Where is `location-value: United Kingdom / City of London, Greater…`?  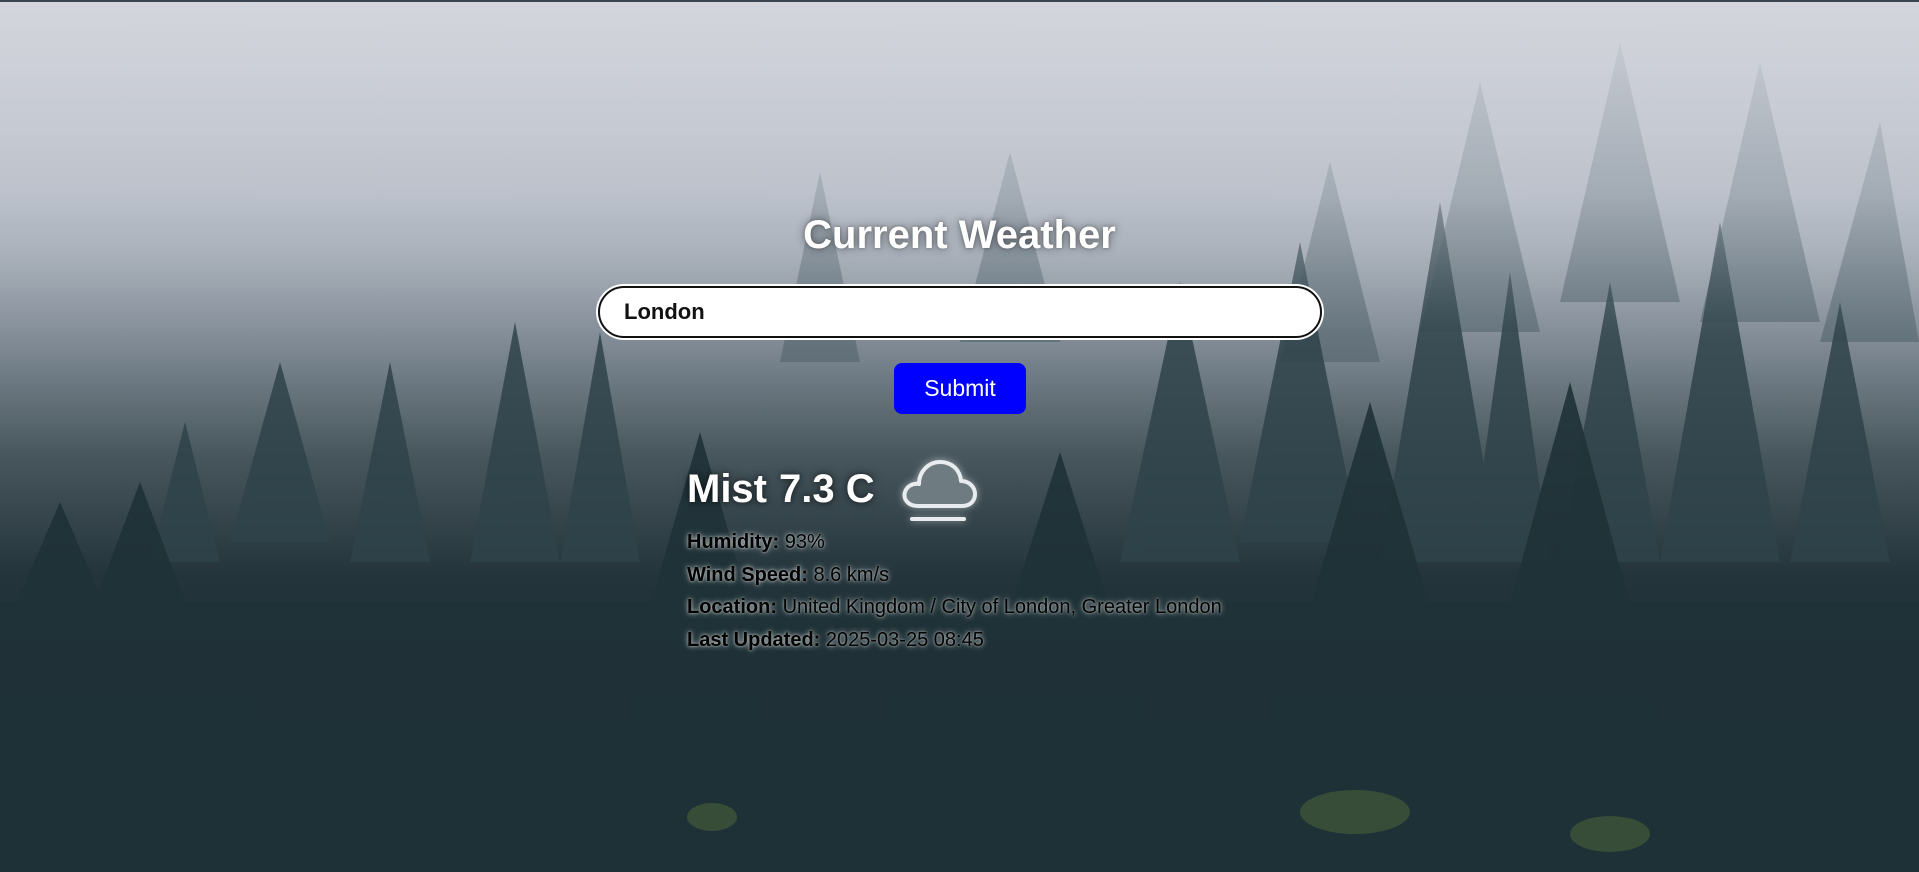
location-value: United Kingdom / City of London, Greater… is located at coordinates (1002, 607).